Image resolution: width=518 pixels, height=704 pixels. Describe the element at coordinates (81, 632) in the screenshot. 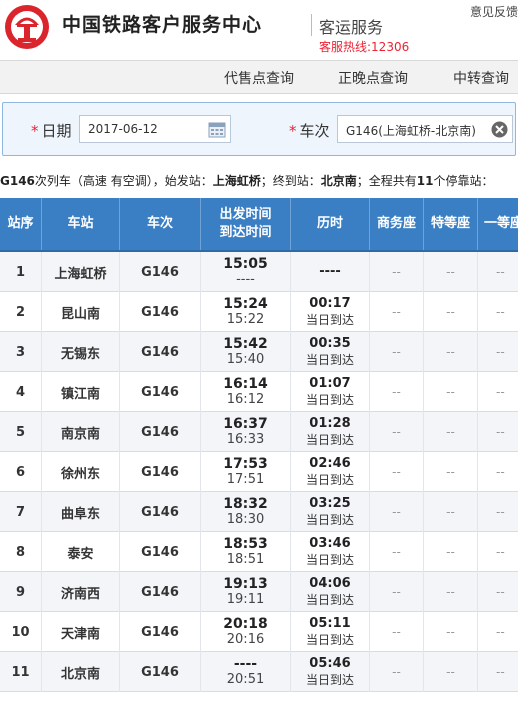

I see `cell-station: 天津南` at that location.